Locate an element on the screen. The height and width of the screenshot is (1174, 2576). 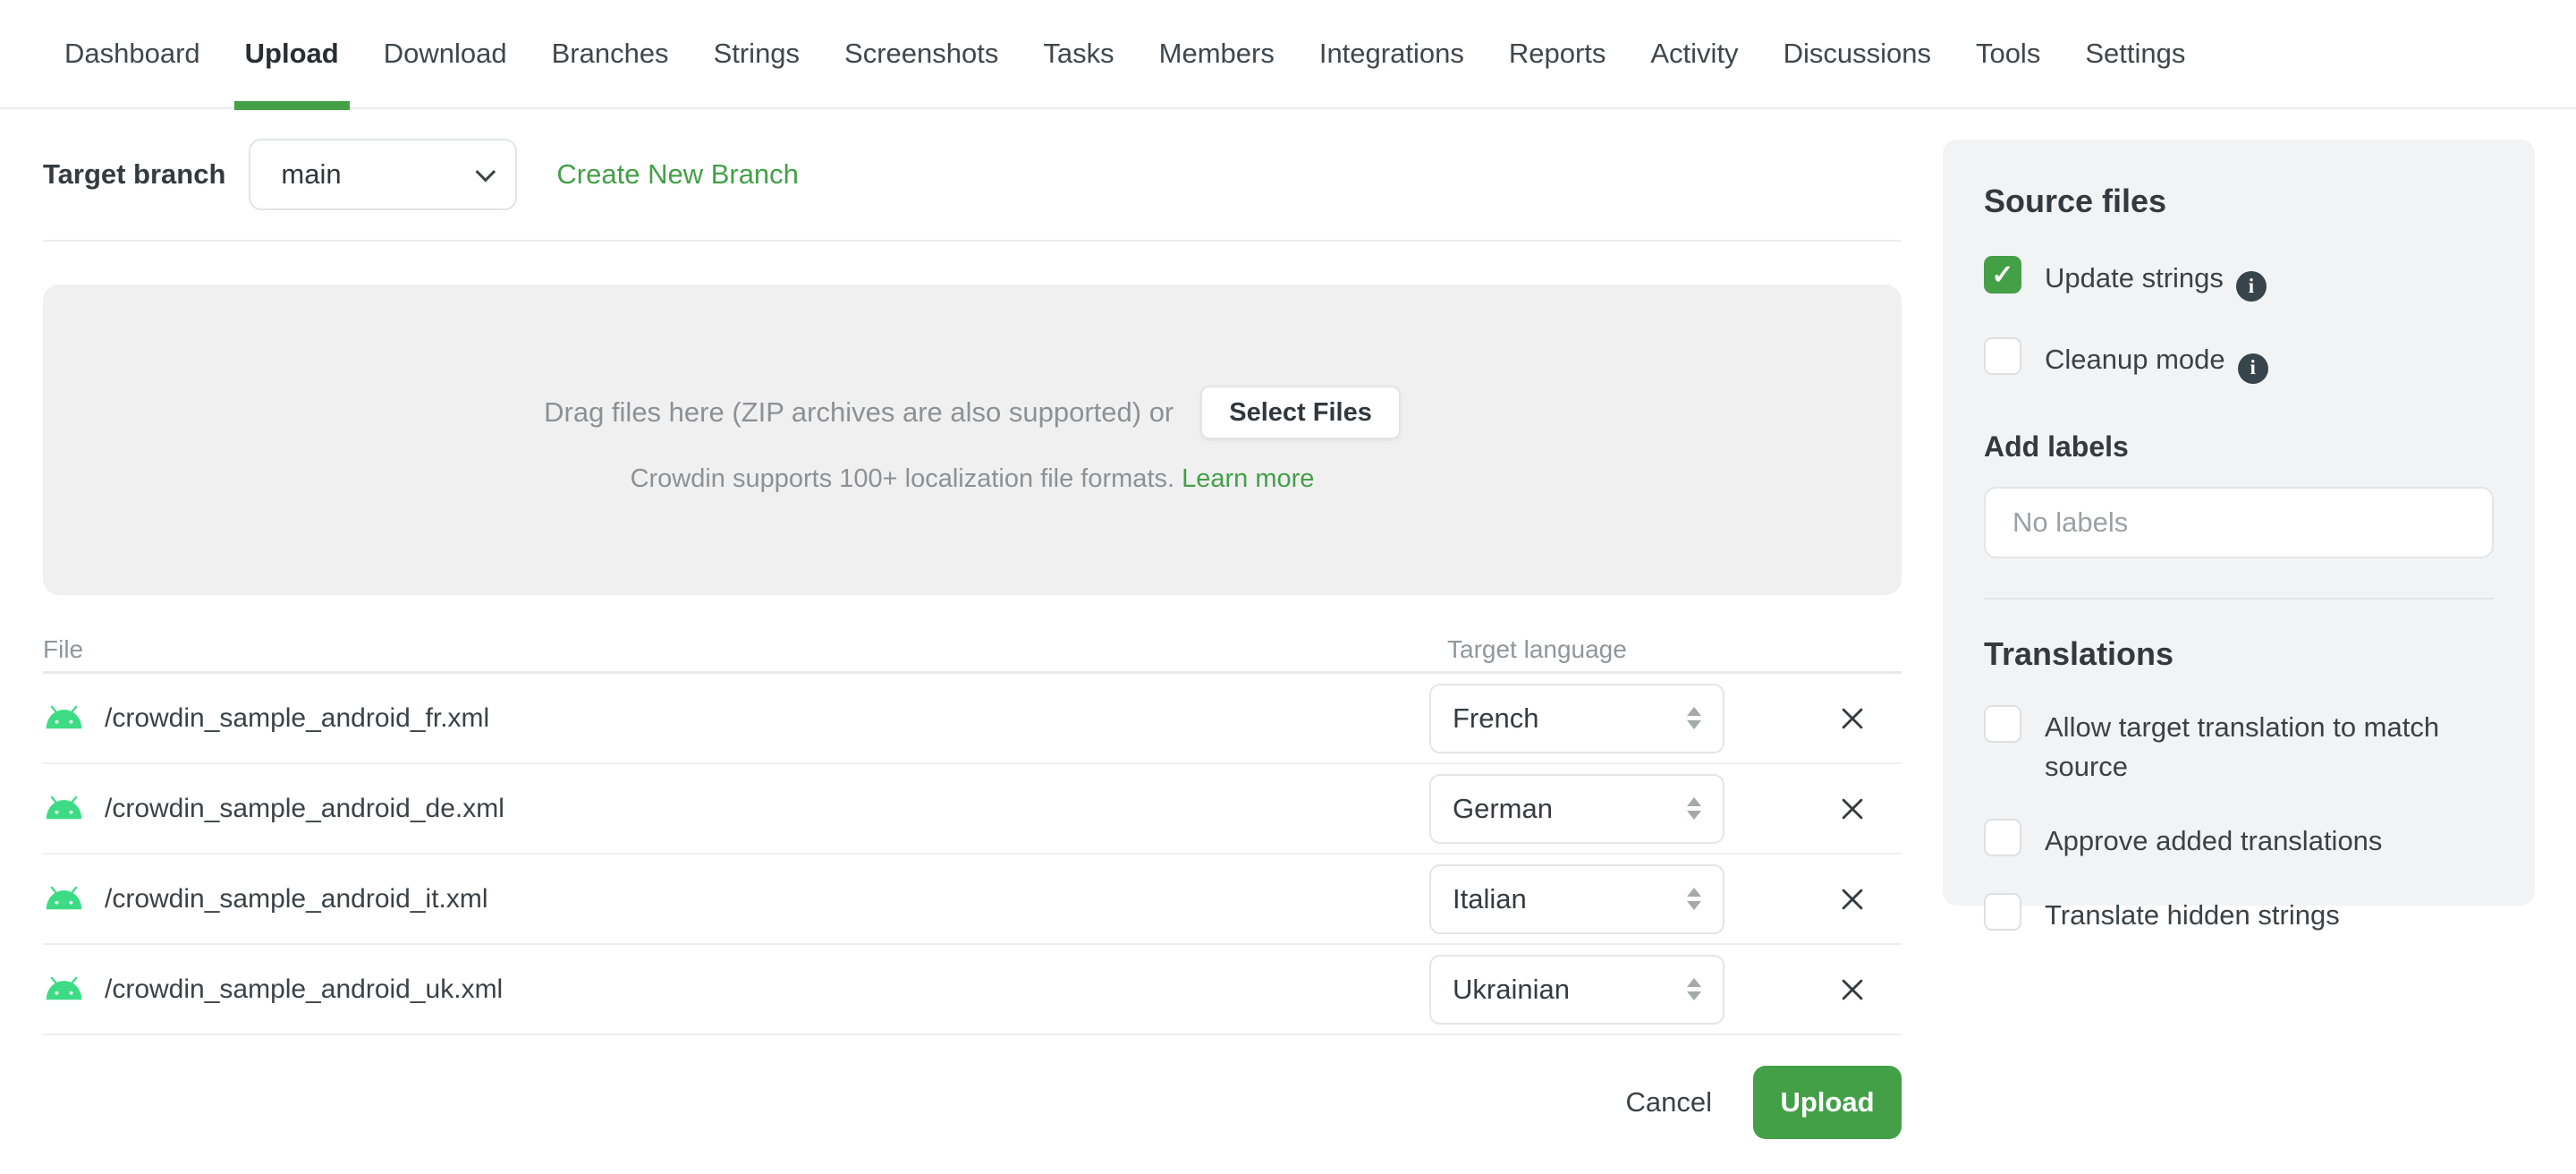
update-strings-checkbox is located at coordinates (2002, 275).